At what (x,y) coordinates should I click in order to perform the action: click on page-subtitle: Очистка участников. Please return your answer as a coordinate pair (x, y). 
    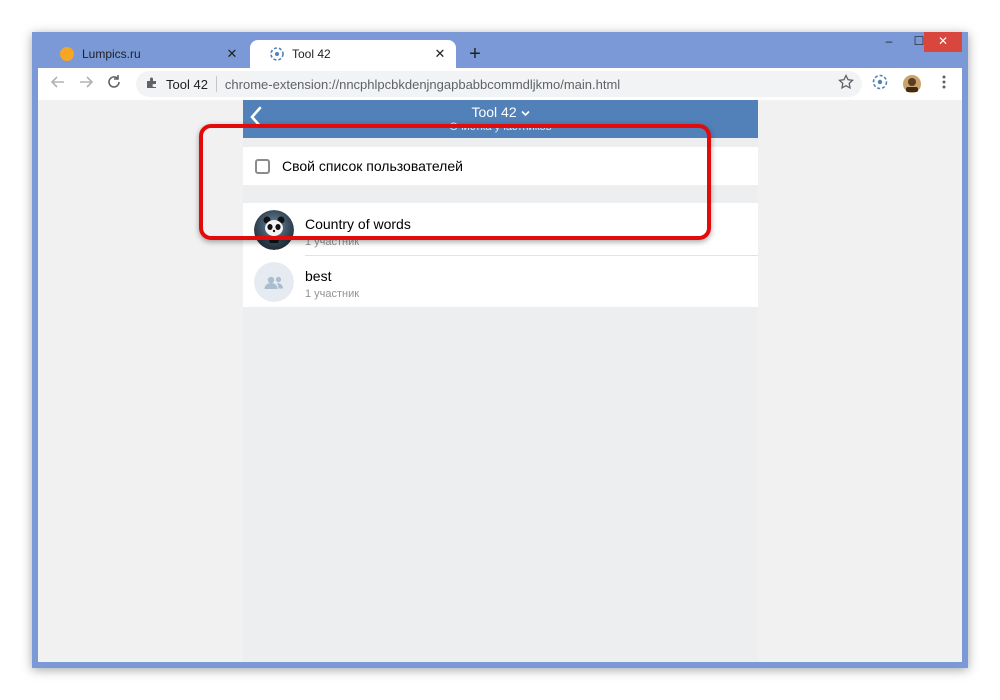
    Looking at the image, I should click on (500, 127).